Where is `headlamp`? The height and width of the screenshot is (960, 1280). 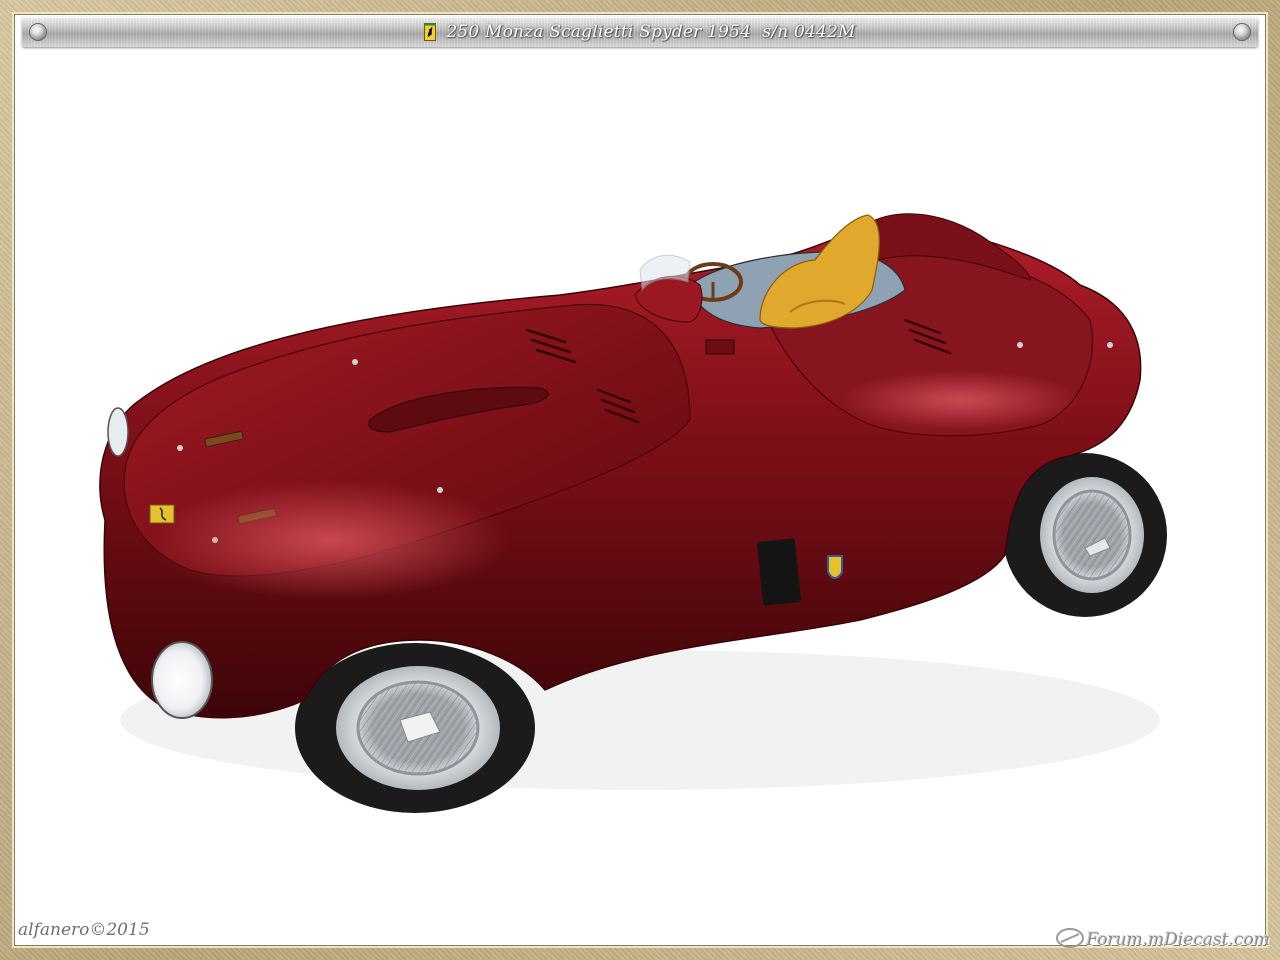
headlamp is located at coordinates (182, 680).